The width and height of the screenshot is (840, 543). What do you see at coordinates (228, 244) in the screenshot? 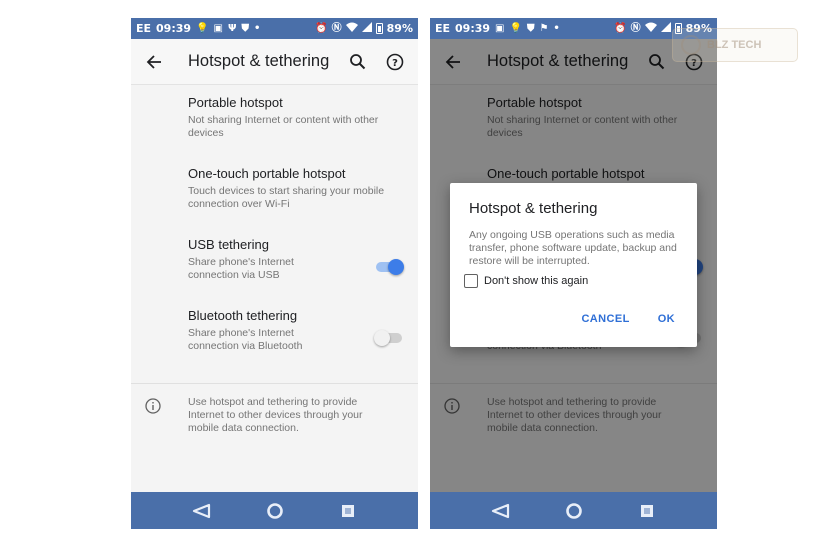
I see `setting-title: USB tethering` at bounding box center [228, 244].